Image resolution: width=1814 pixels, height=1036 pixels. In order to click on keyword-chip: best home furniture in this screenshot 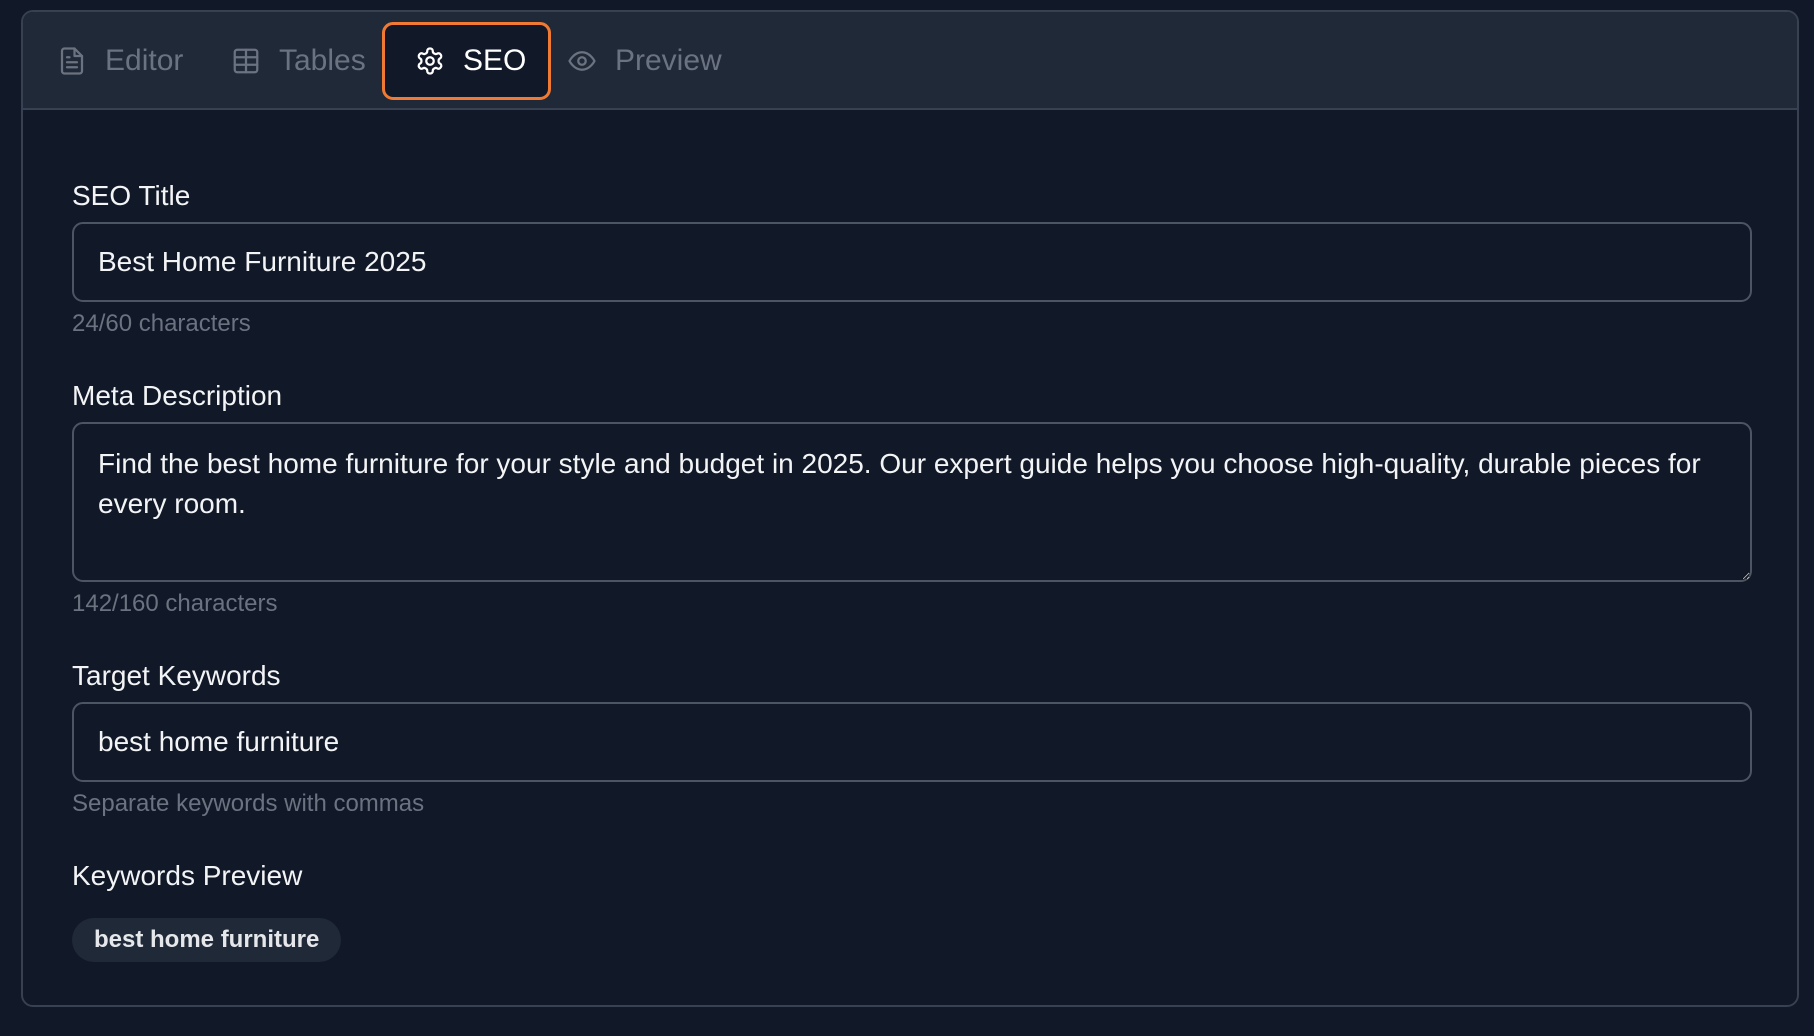, I will do `click(207, 940)`.